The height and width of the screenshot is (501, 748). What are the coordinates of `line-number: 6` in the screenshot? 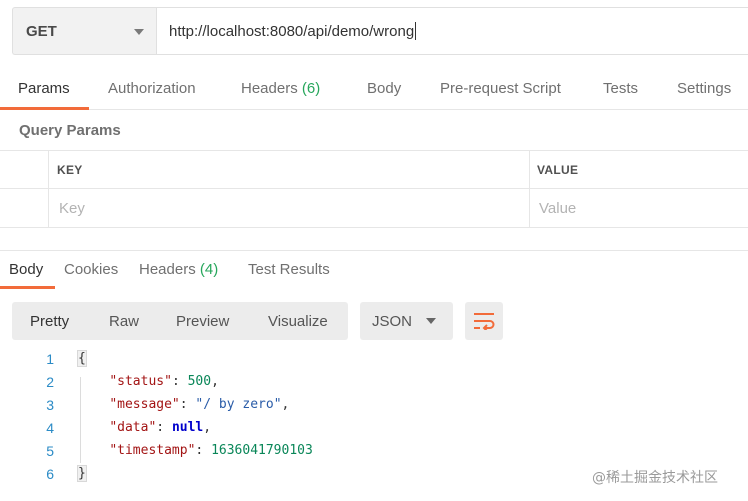 It's located at (50, 474).